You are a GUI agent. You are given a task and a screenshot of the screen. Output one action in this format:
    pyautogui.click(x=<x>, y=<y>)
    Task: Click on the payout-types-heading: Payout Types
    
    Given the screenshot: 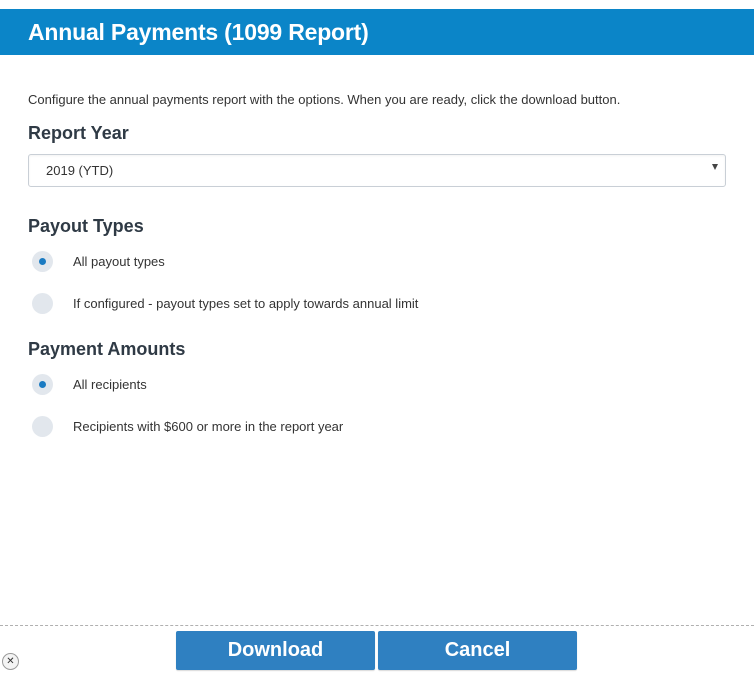 What is the action you would take?
    pyautogui.click(x=86, y=226)
    